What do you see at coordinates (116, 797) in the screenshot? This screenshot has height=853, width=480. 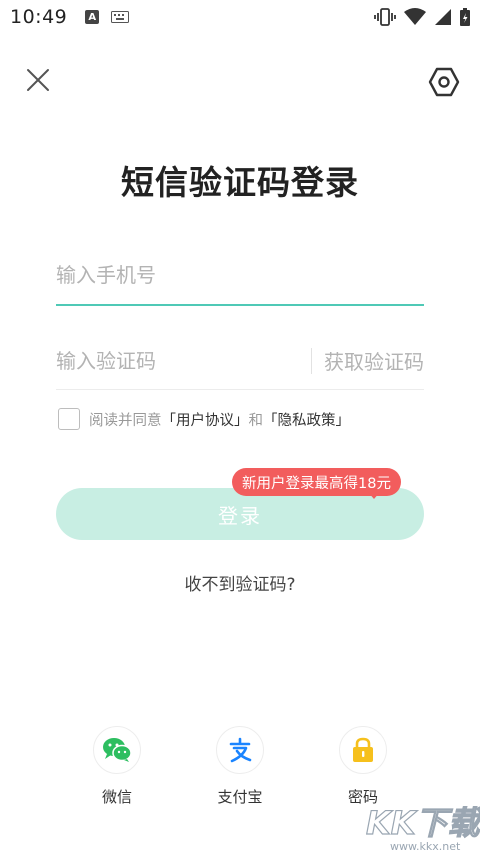 I see `wechat-label: 微信` at bounding box center [116, 797].